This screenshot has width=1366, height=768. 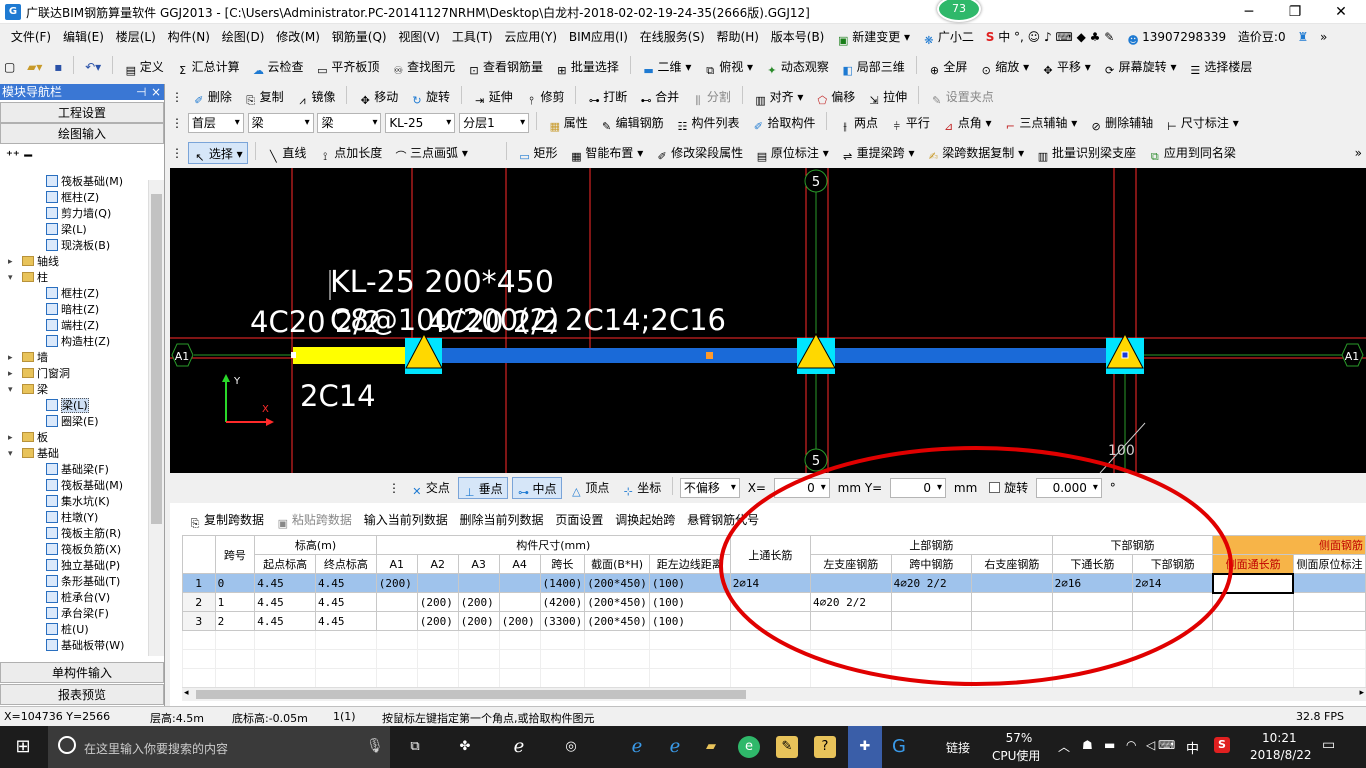 What do you see at coordinates (975, 153) in the screenshot?
I see `copy-span-data-dropdown: ✍ 梁跨数据复制 ▾` at bounding box center [975, 153].